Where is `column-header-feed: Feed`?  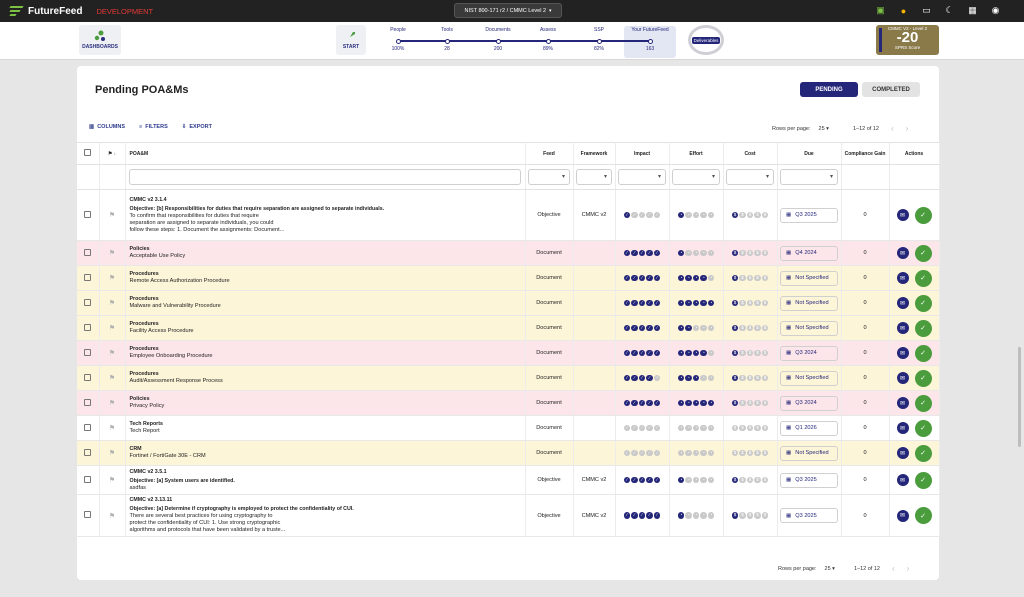
column-header-feed: Feed is located at coordinates (549, 153).